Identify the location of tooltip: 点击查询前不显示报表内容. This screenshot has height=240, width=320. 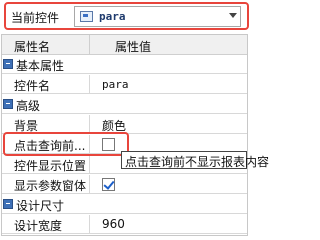
(195, 160).